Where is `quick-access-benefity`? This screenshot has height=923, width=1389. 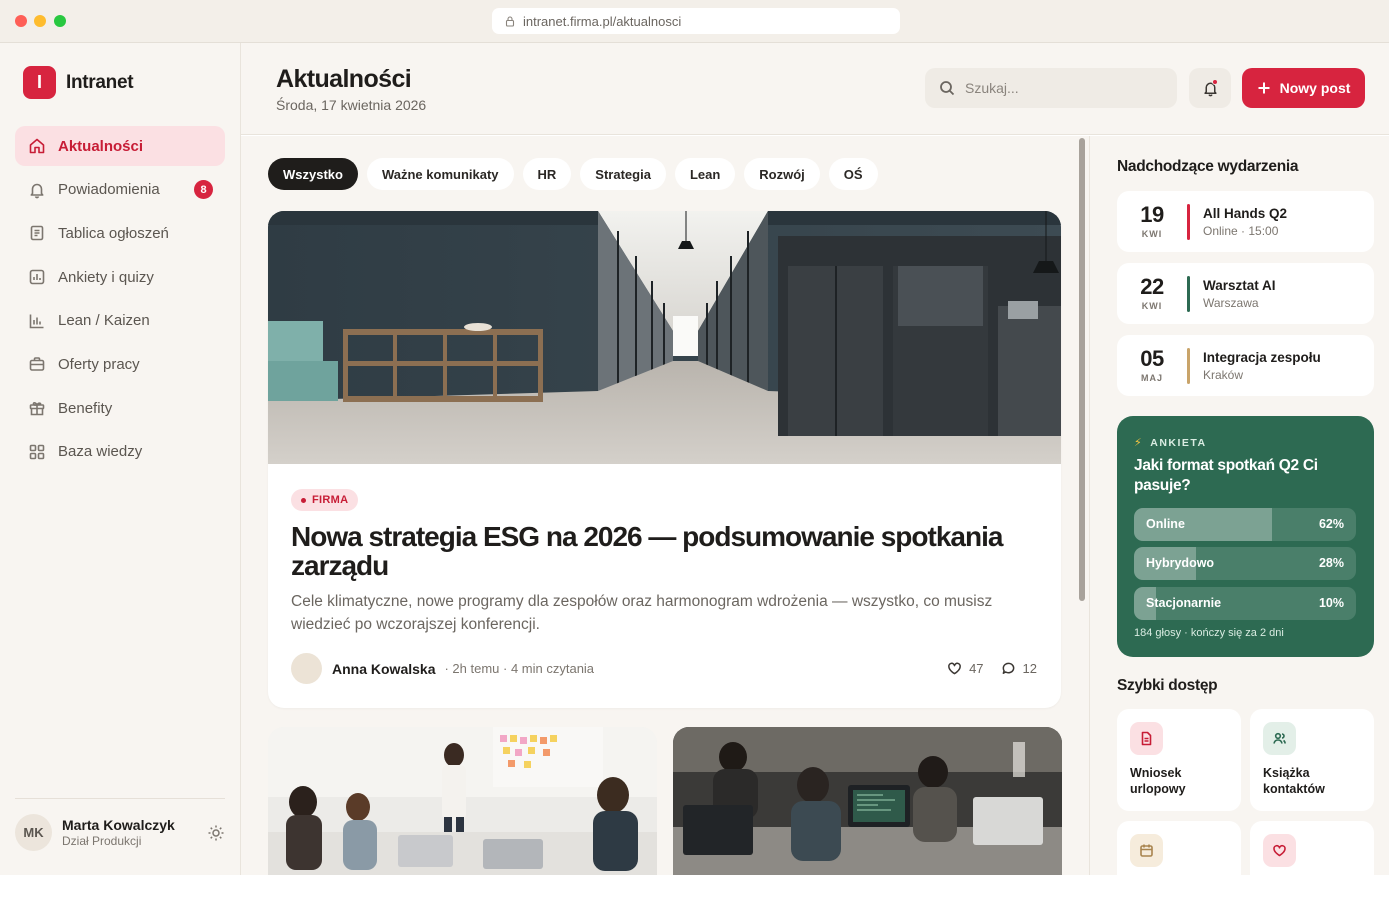 quick-access-benefity is located at coordinates (1312, 872).